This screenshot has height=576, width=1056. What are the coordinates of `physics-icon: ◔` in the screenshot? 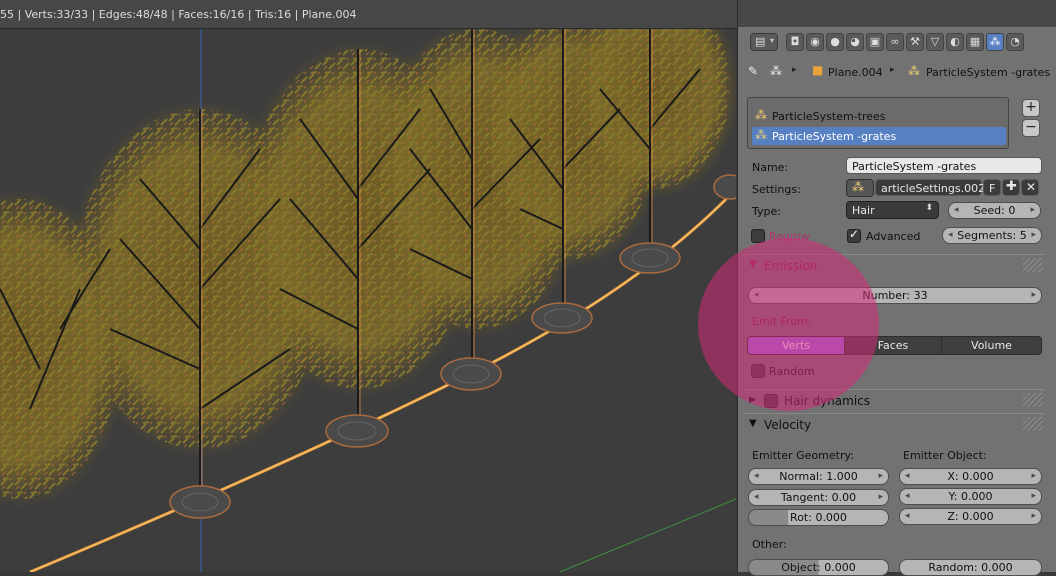 It's located at (1015, 42).